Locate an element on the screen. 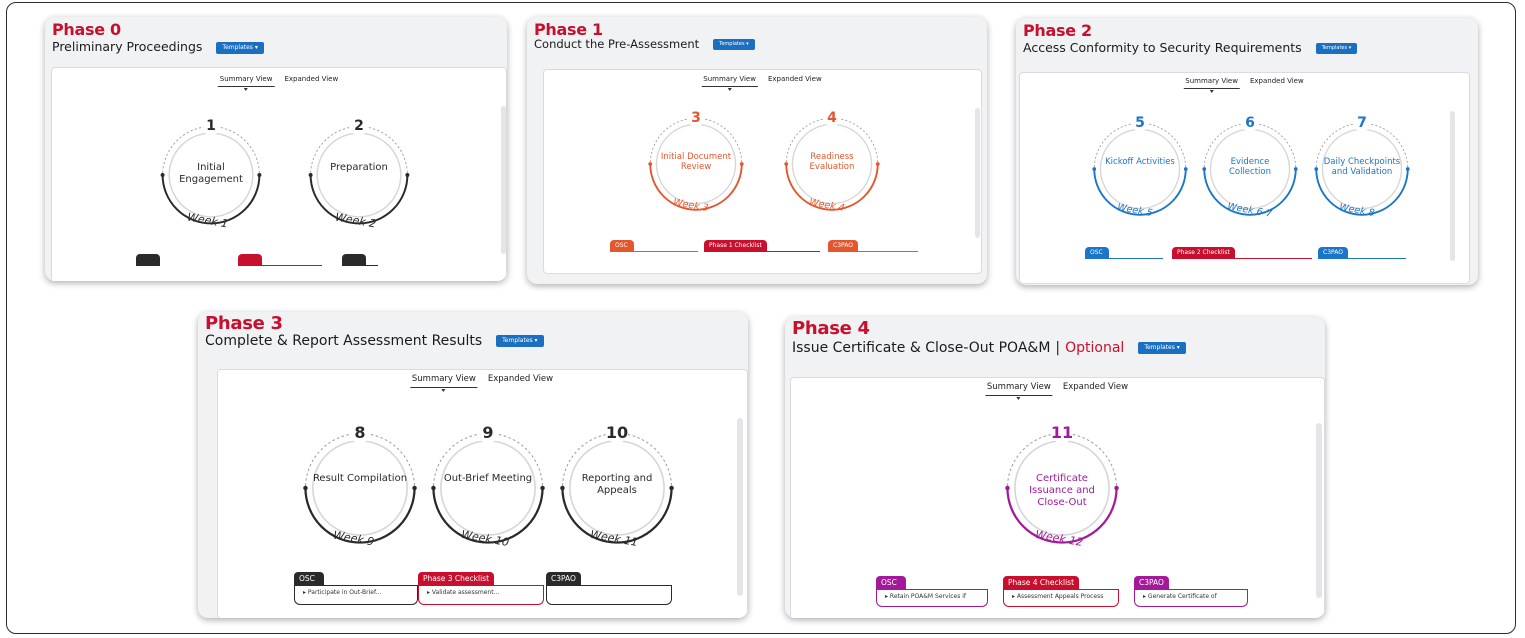 This screenshot has width=1525, height=638. step-ring is located at coordinates (360, 483).